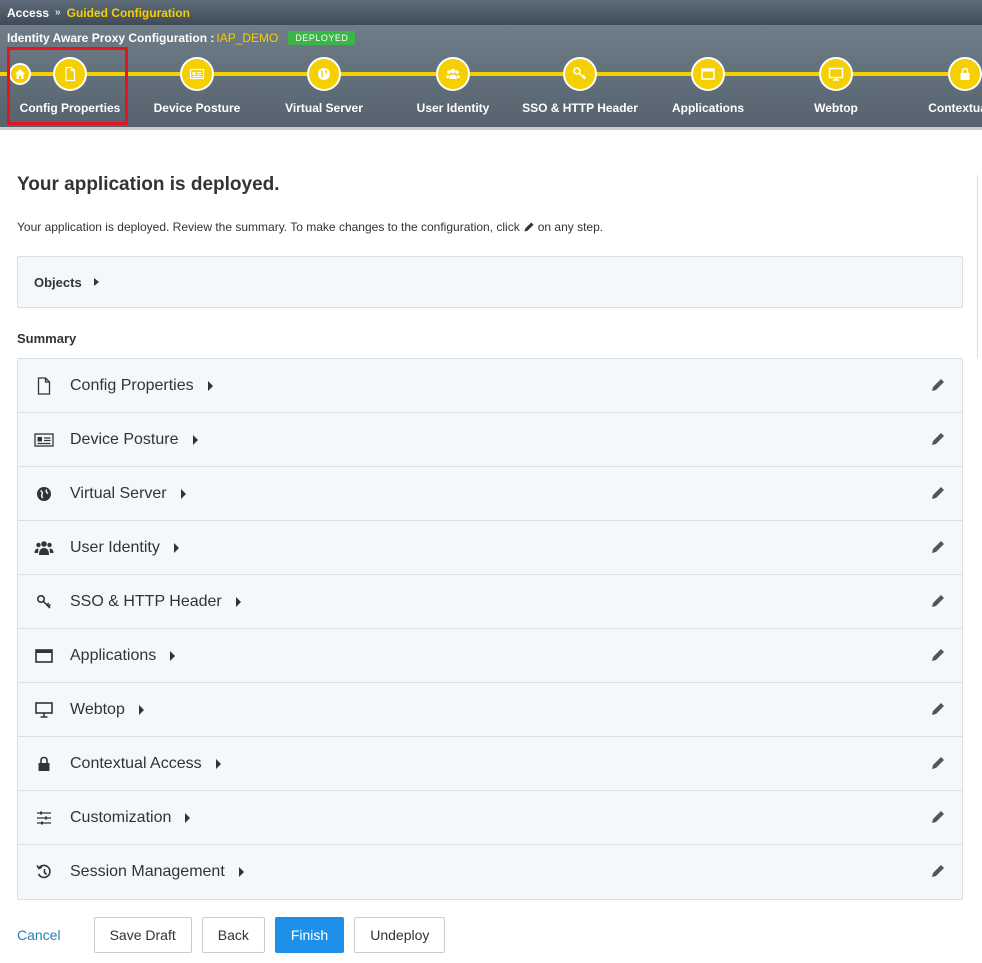 This screenshot has width=982, height=963. I want to click on breadcrumb: Access » Guided Configuration, so click(491, 12).